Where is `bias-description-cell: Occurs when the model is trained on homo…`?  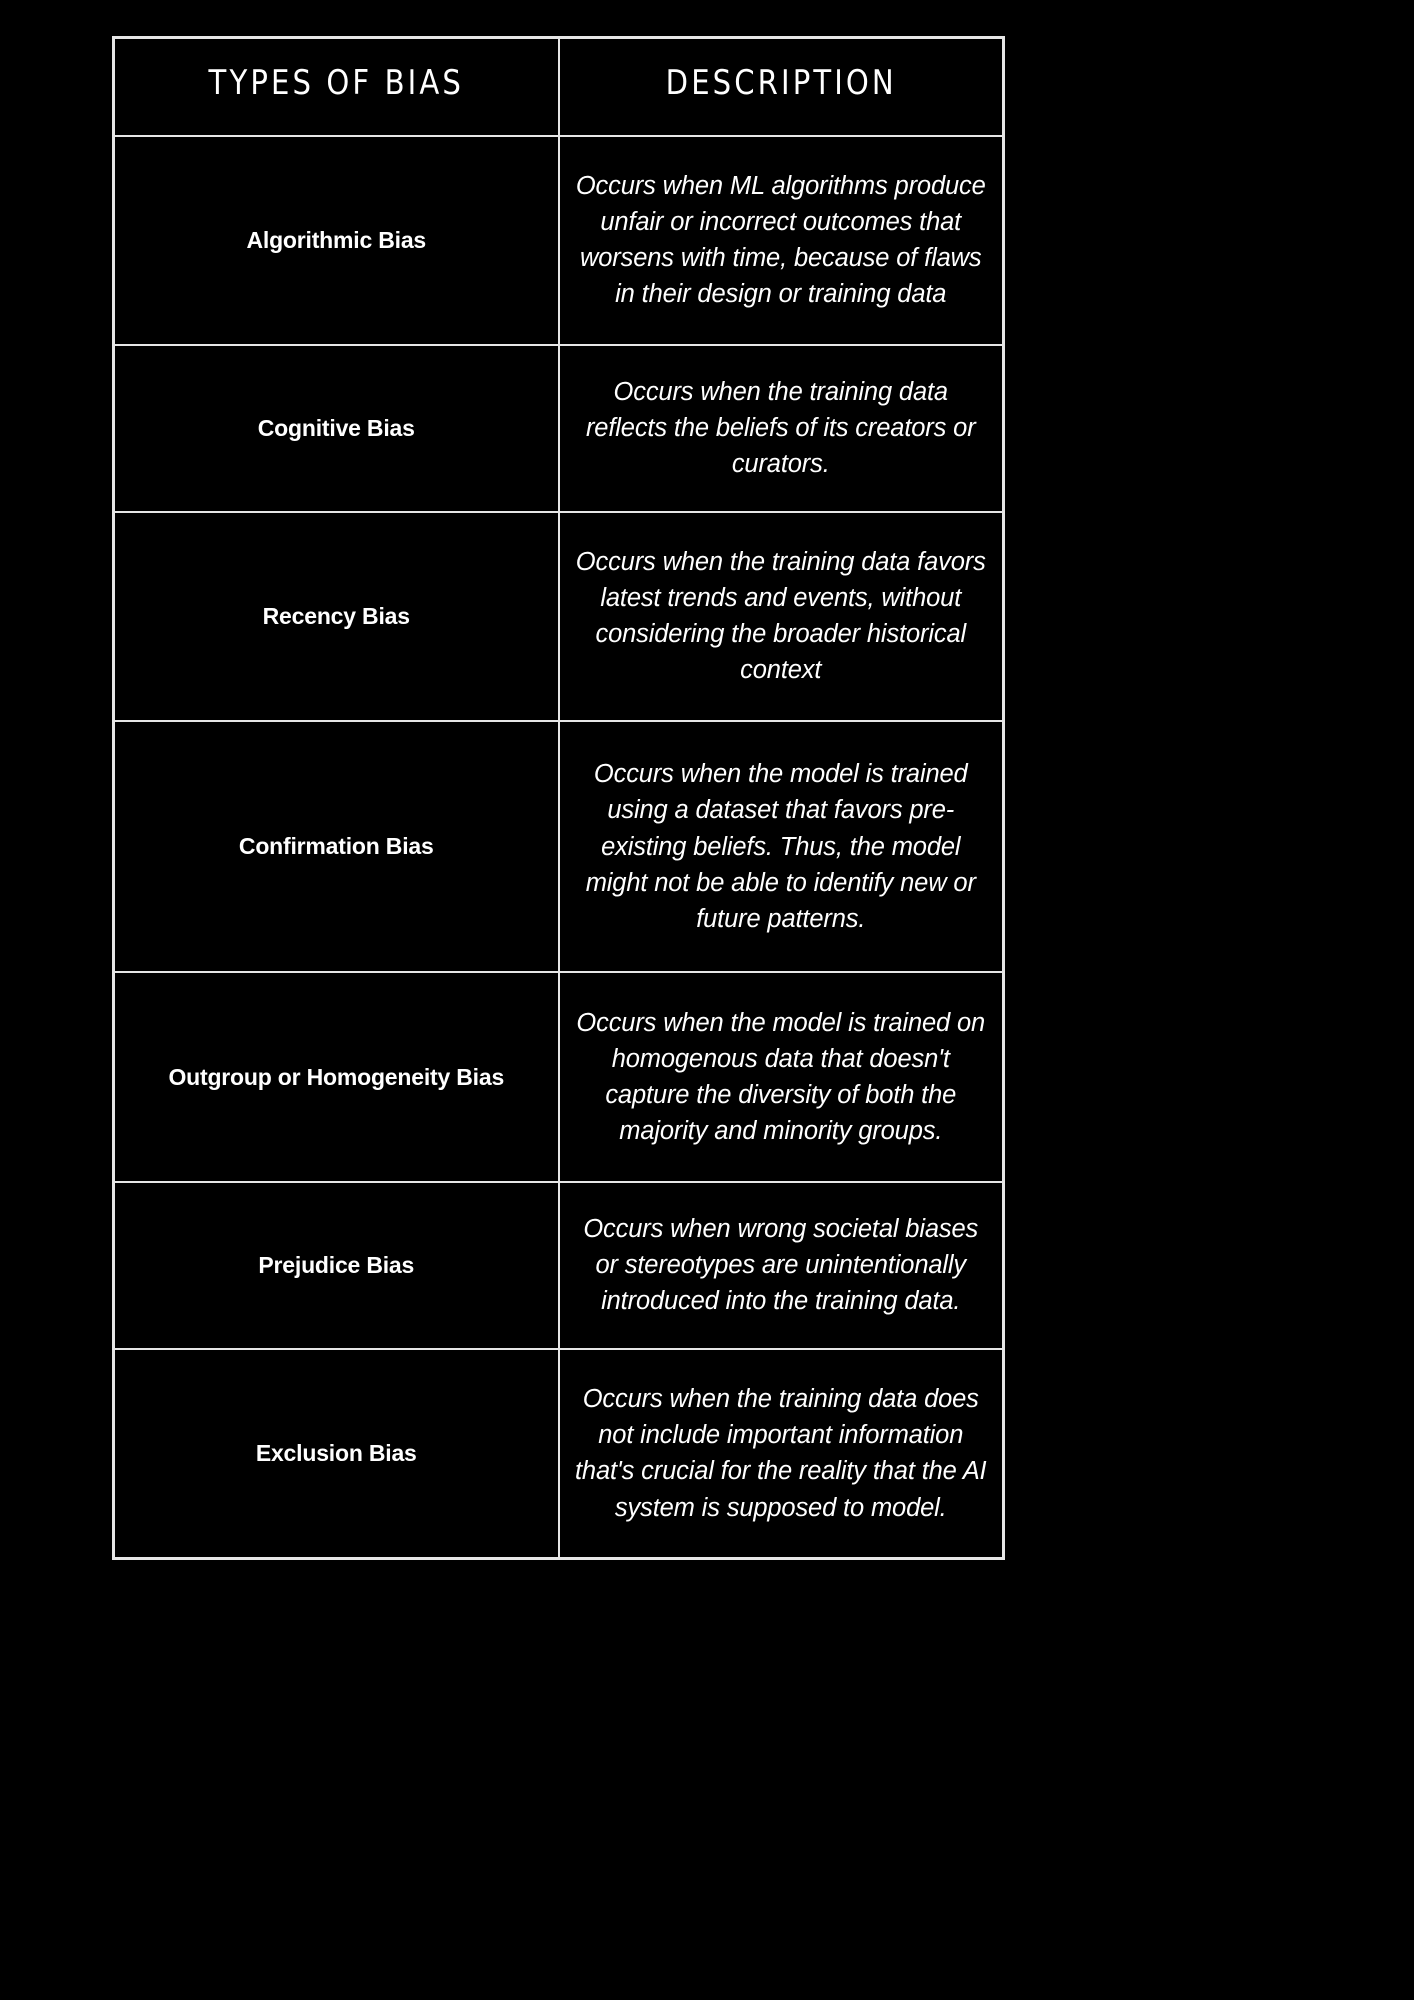 bias-description-cell: Occurs when the model is trained on homo… is located at coordinates (781, 1077).